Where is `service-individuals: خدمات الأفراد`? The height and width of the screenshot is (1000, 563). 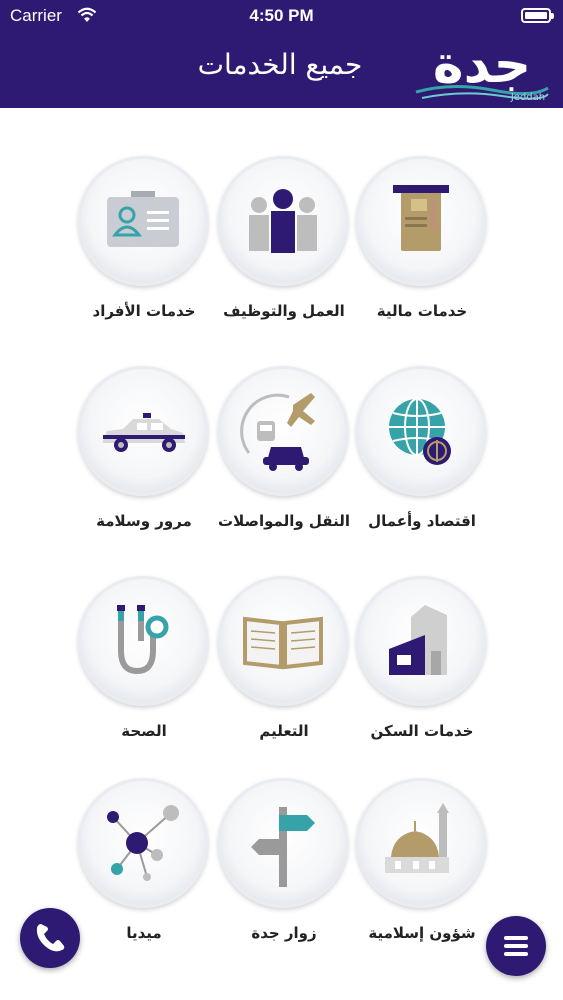 service-individuals: خدمات الأفراد is located at coordinates (144, 256).